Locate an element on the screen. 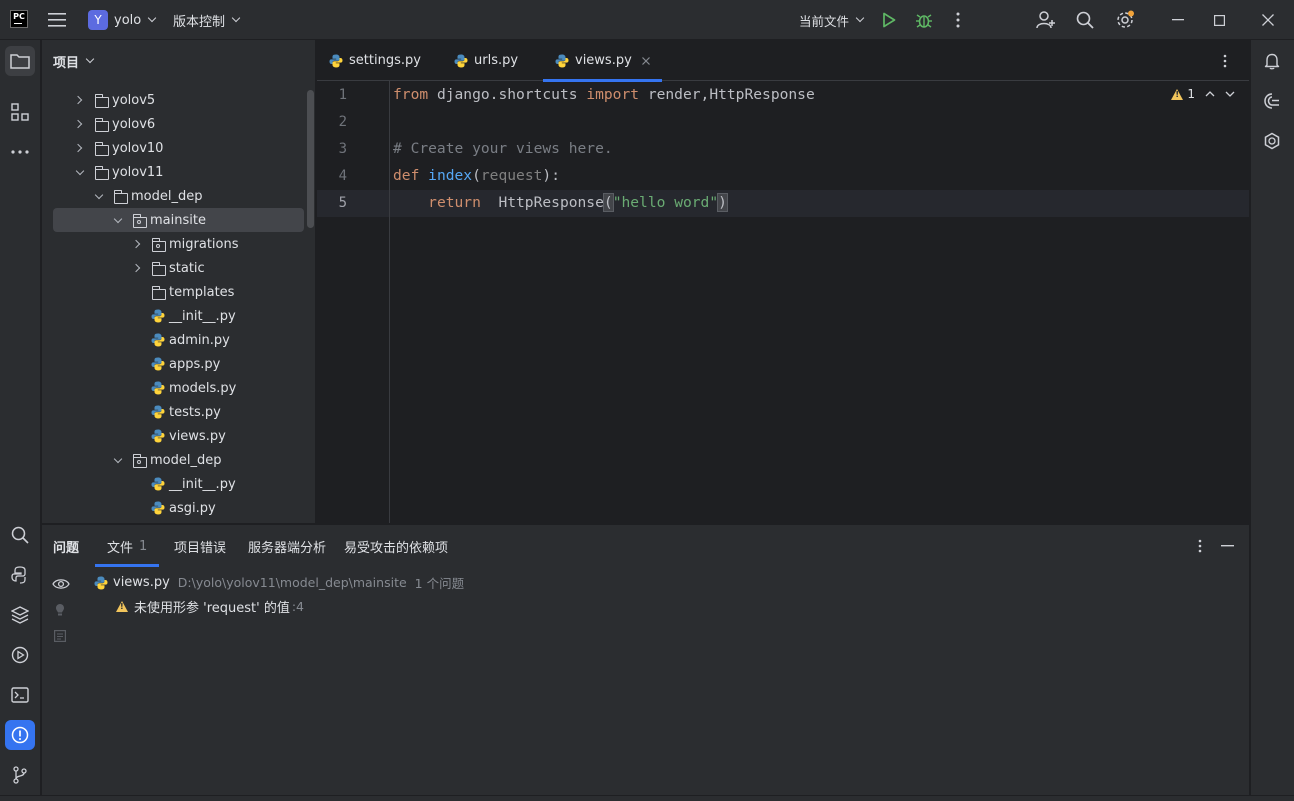  search-everywhere-button is located at coordinates (1085, 20).